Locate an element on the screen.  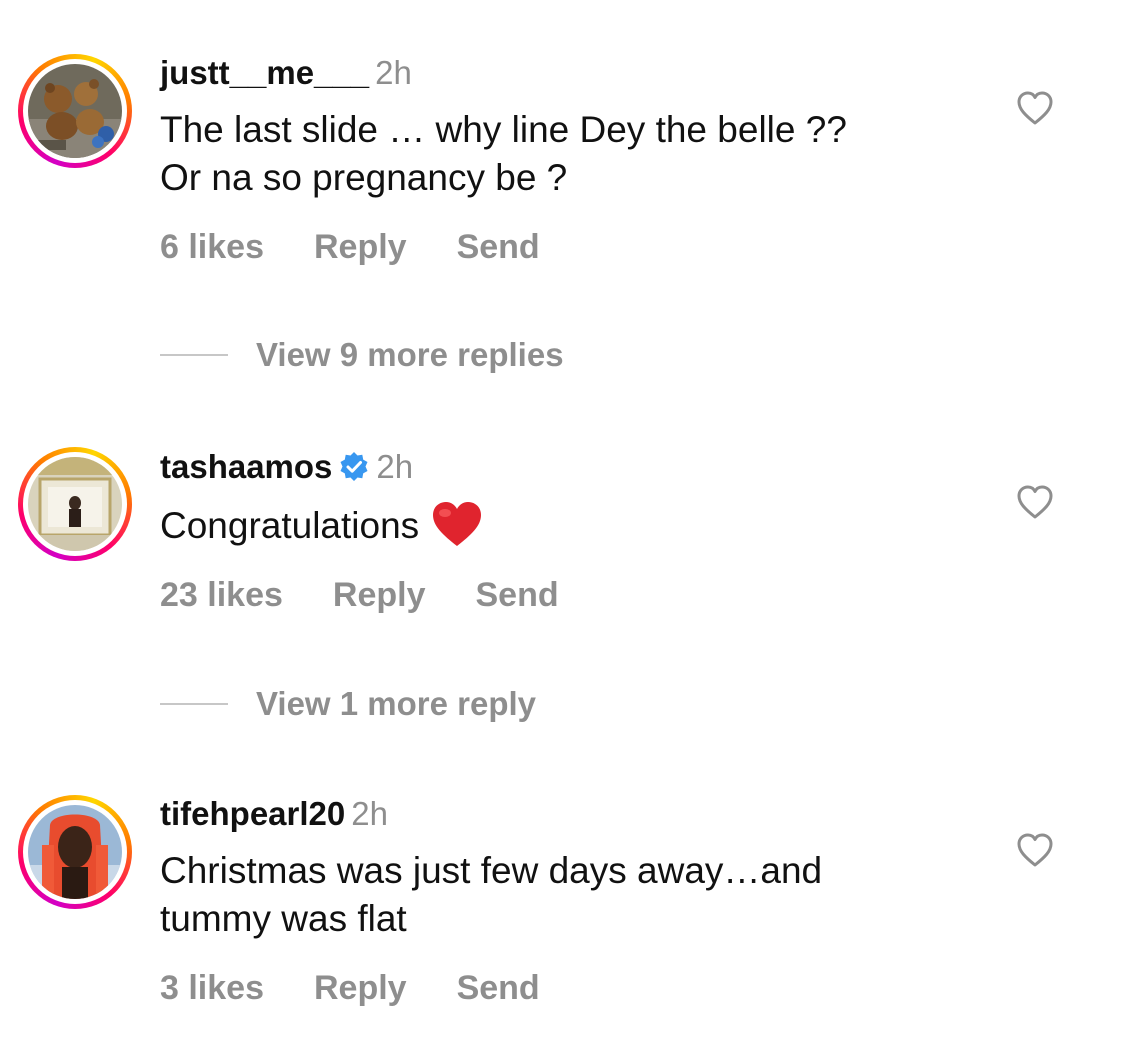
view-more-label: View 1 more reply is located at coordinates (396, 703).